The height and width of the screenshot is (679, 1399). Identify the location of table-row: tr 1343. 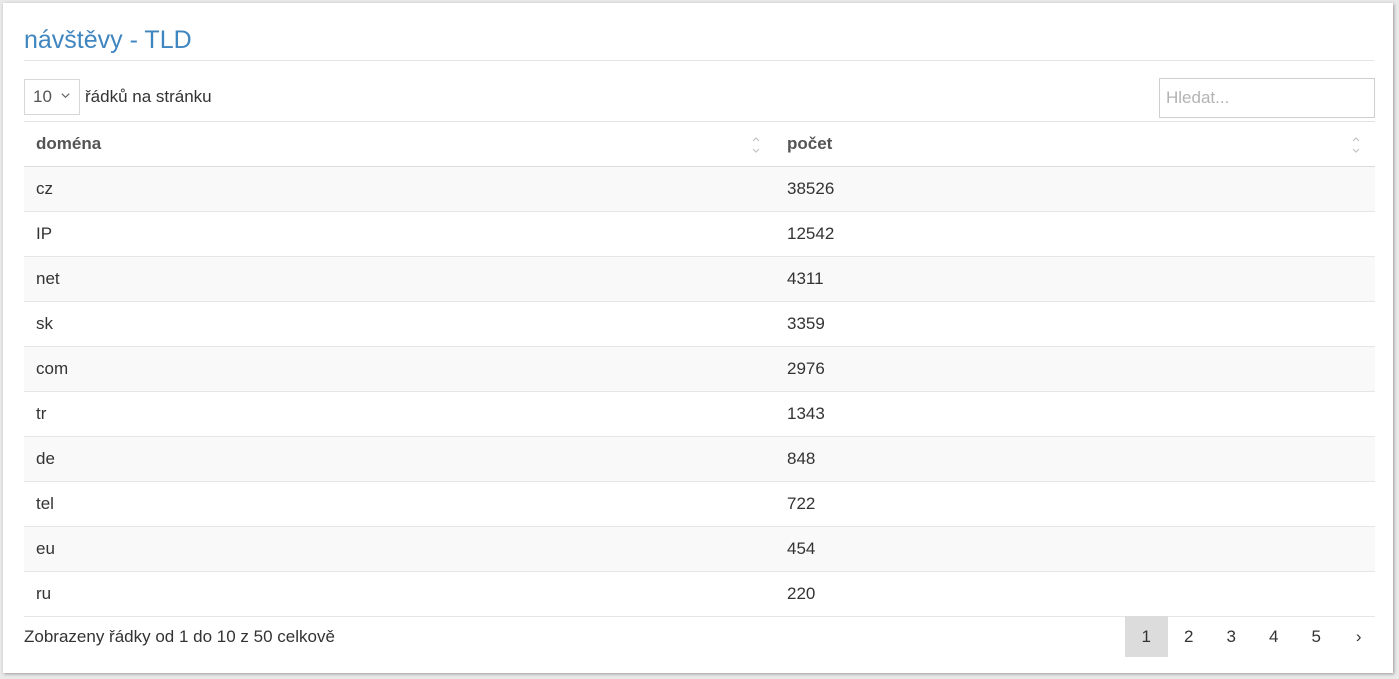
(699, 414).